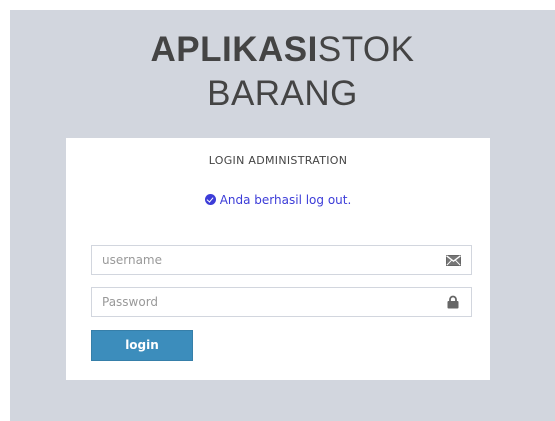  What do you see at coordinates (285, 200) in the screenshot?
I see `logout-status-text: Anda berhasil log out.` at bounding box center [285, 200].